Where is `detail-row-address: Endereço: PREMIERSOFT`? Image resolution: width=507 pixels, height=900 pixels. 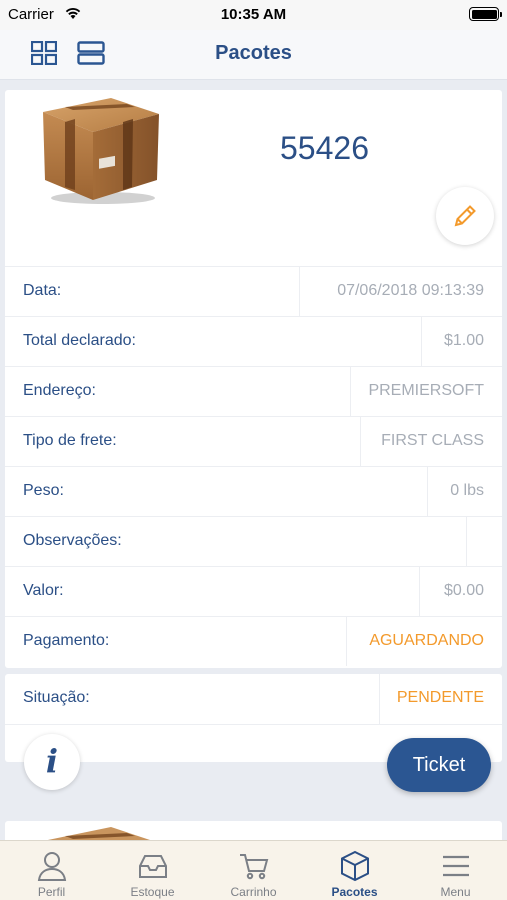 detail-row-address: Endereço: PREMIERSOFT is located at coordinates (253, 391).